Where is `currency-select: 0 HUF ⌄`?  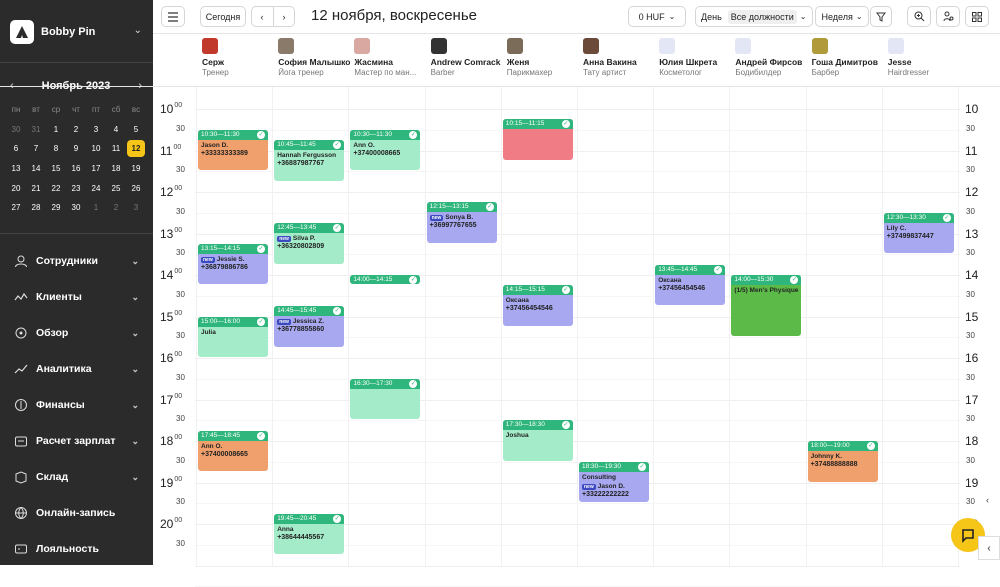
currency-select: 0 HUF ⌄ is located at coordinates (657, 16).